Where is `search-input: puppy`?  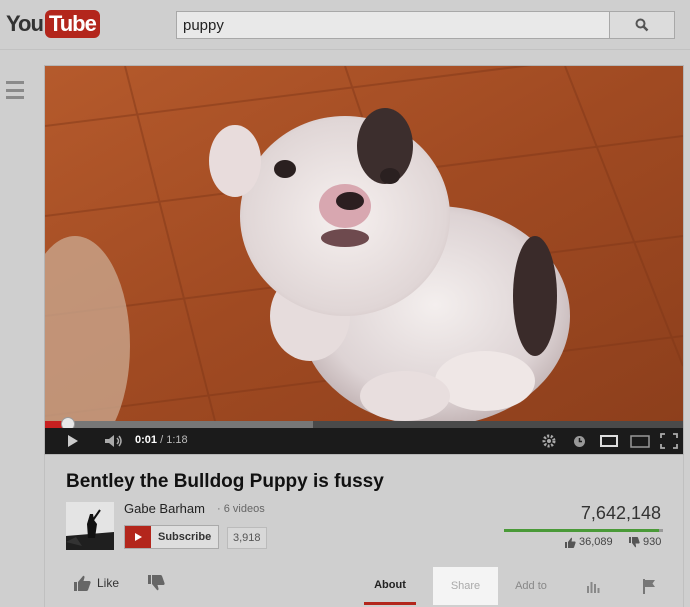
search-input: puppy is located at coordinates (393, 25).